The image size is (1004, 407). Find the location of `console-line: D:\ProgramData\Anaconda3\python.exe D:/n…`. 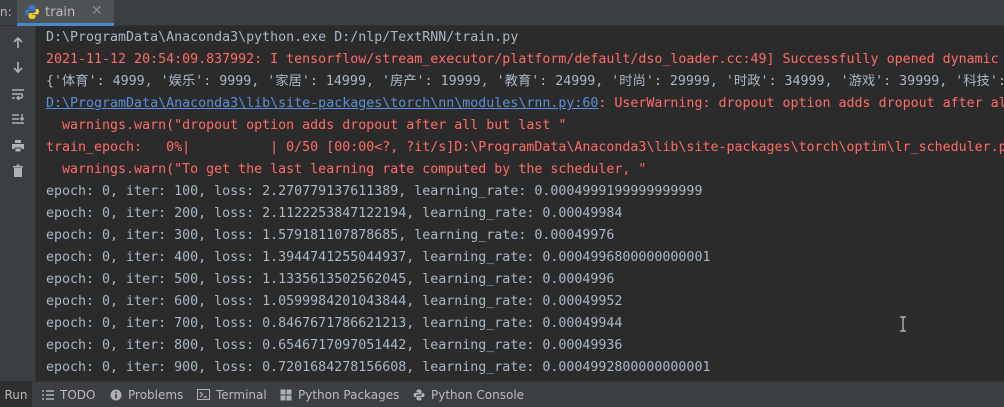

console-line: D:\ProgramData\Anaconda3\python.exe D:/n… is located at coordinates (282, 37).